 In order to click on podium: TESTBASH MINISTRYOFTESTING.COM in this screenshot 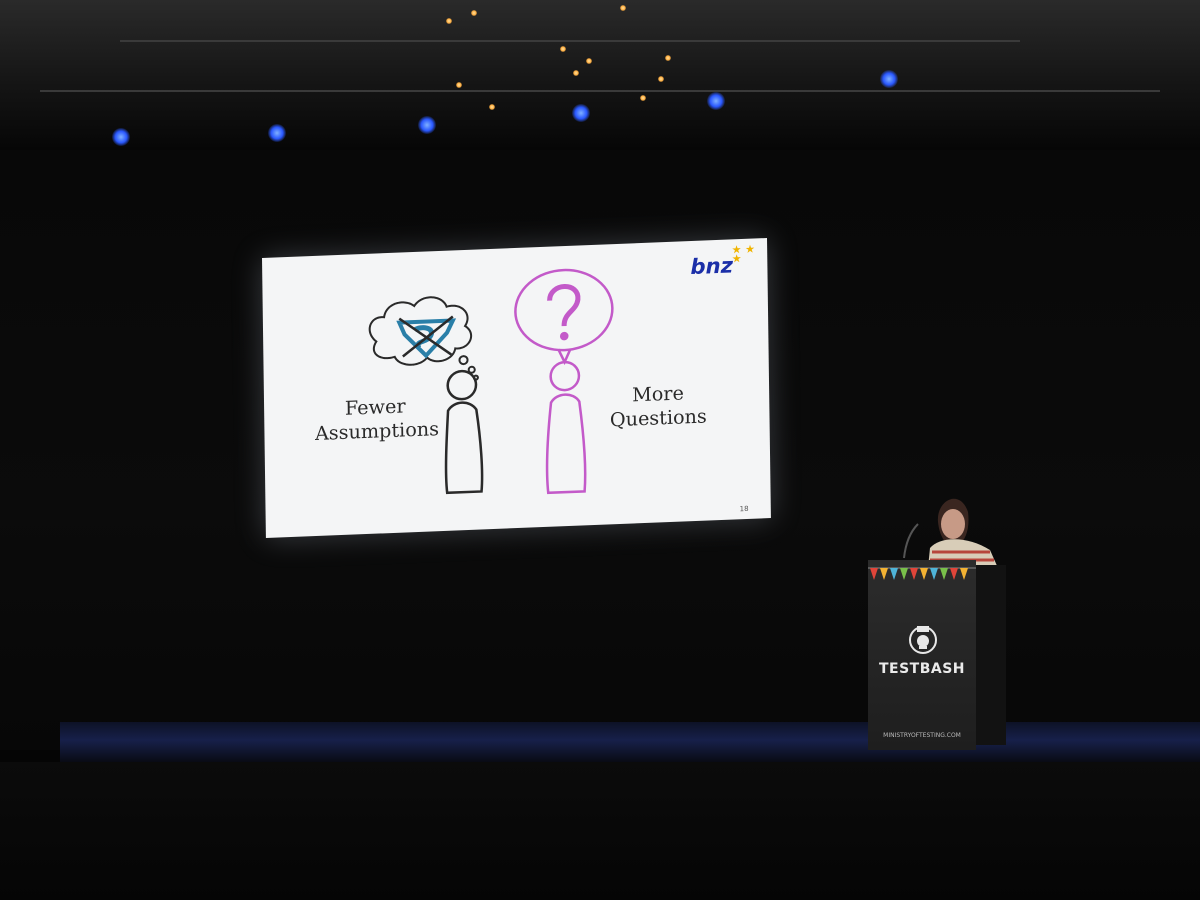, I will do `click(922, 655)`.